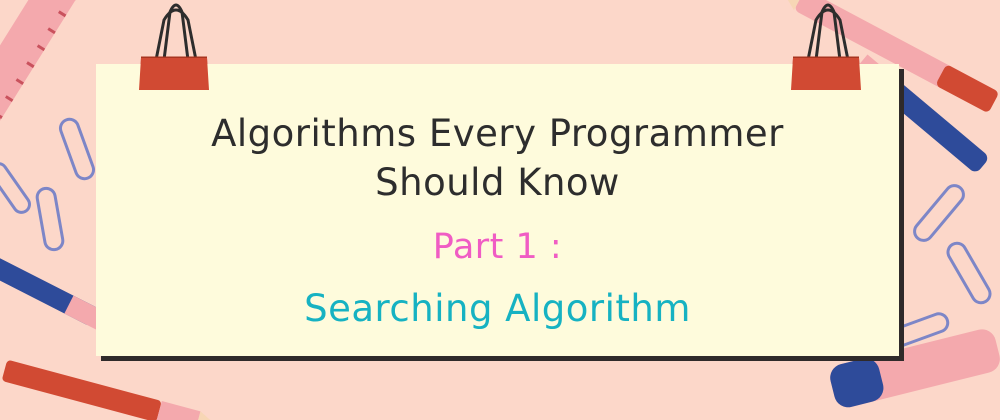 The image size is (1000, 420). Describe the element at coordinates (497, 308) in the screenshot. I see `topic-title: Searching Algorithm` at that location.